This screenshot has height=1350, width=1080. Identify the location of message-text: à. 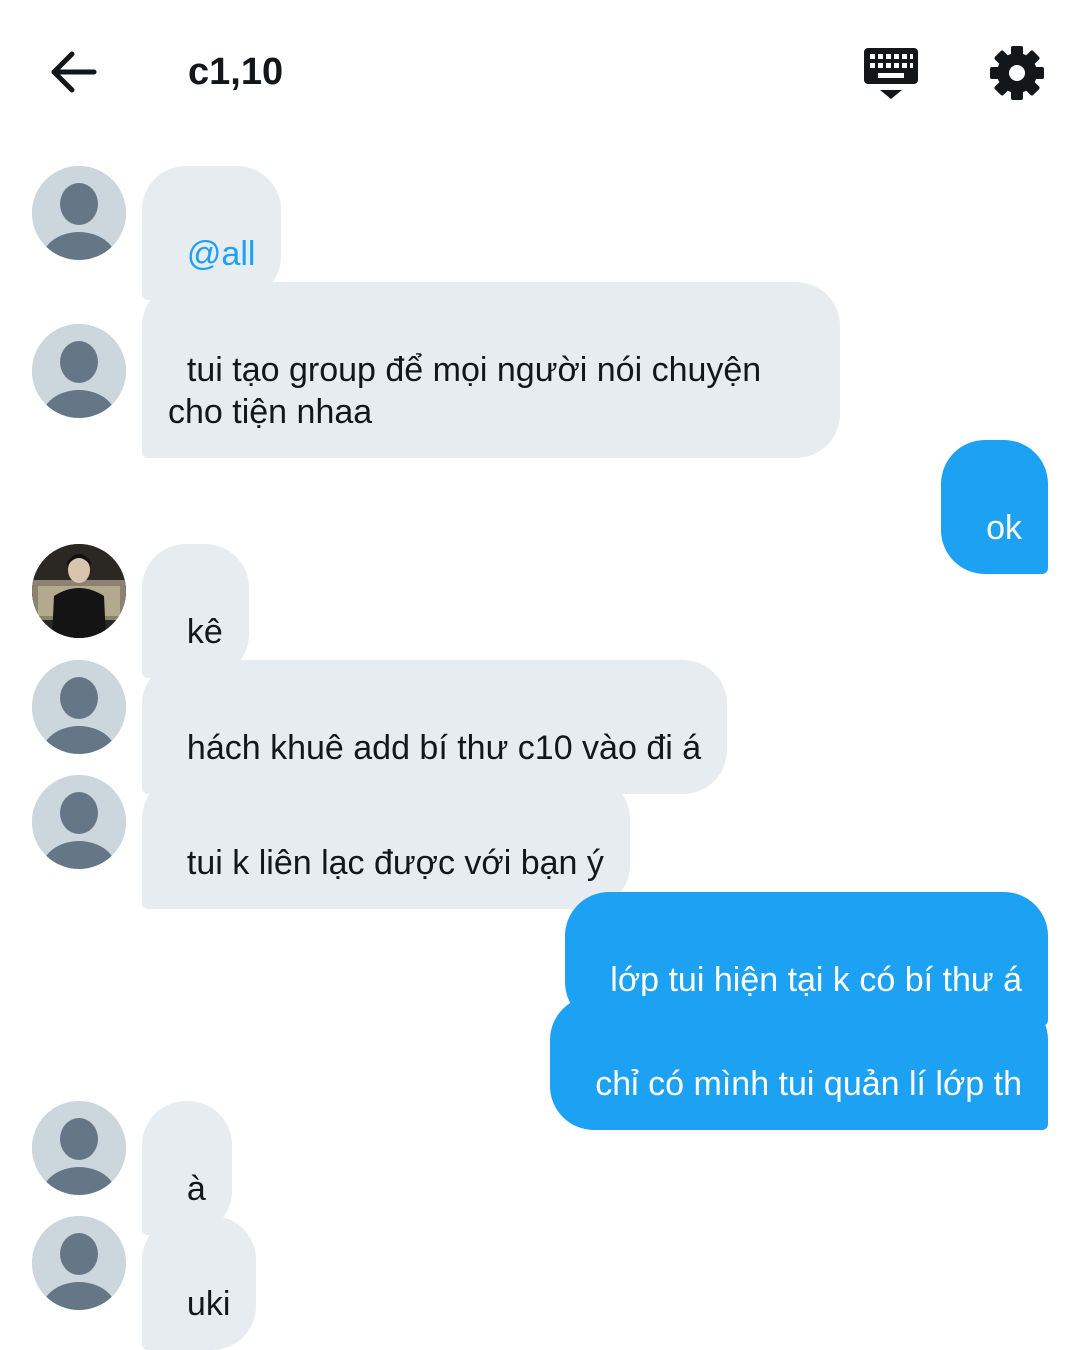
(196, 1189).